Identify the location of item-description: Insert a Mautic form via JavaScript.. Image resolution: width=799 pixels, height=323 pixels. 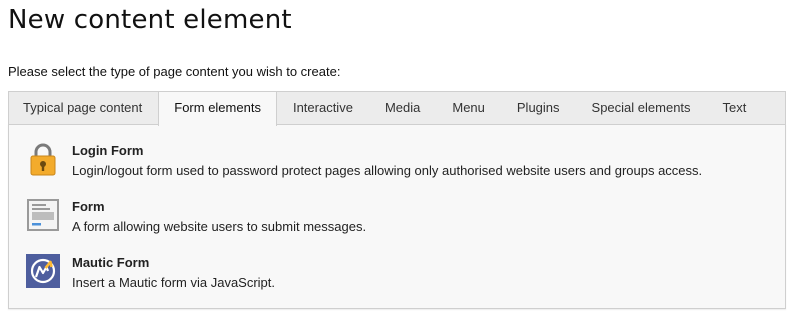
(174, 282).